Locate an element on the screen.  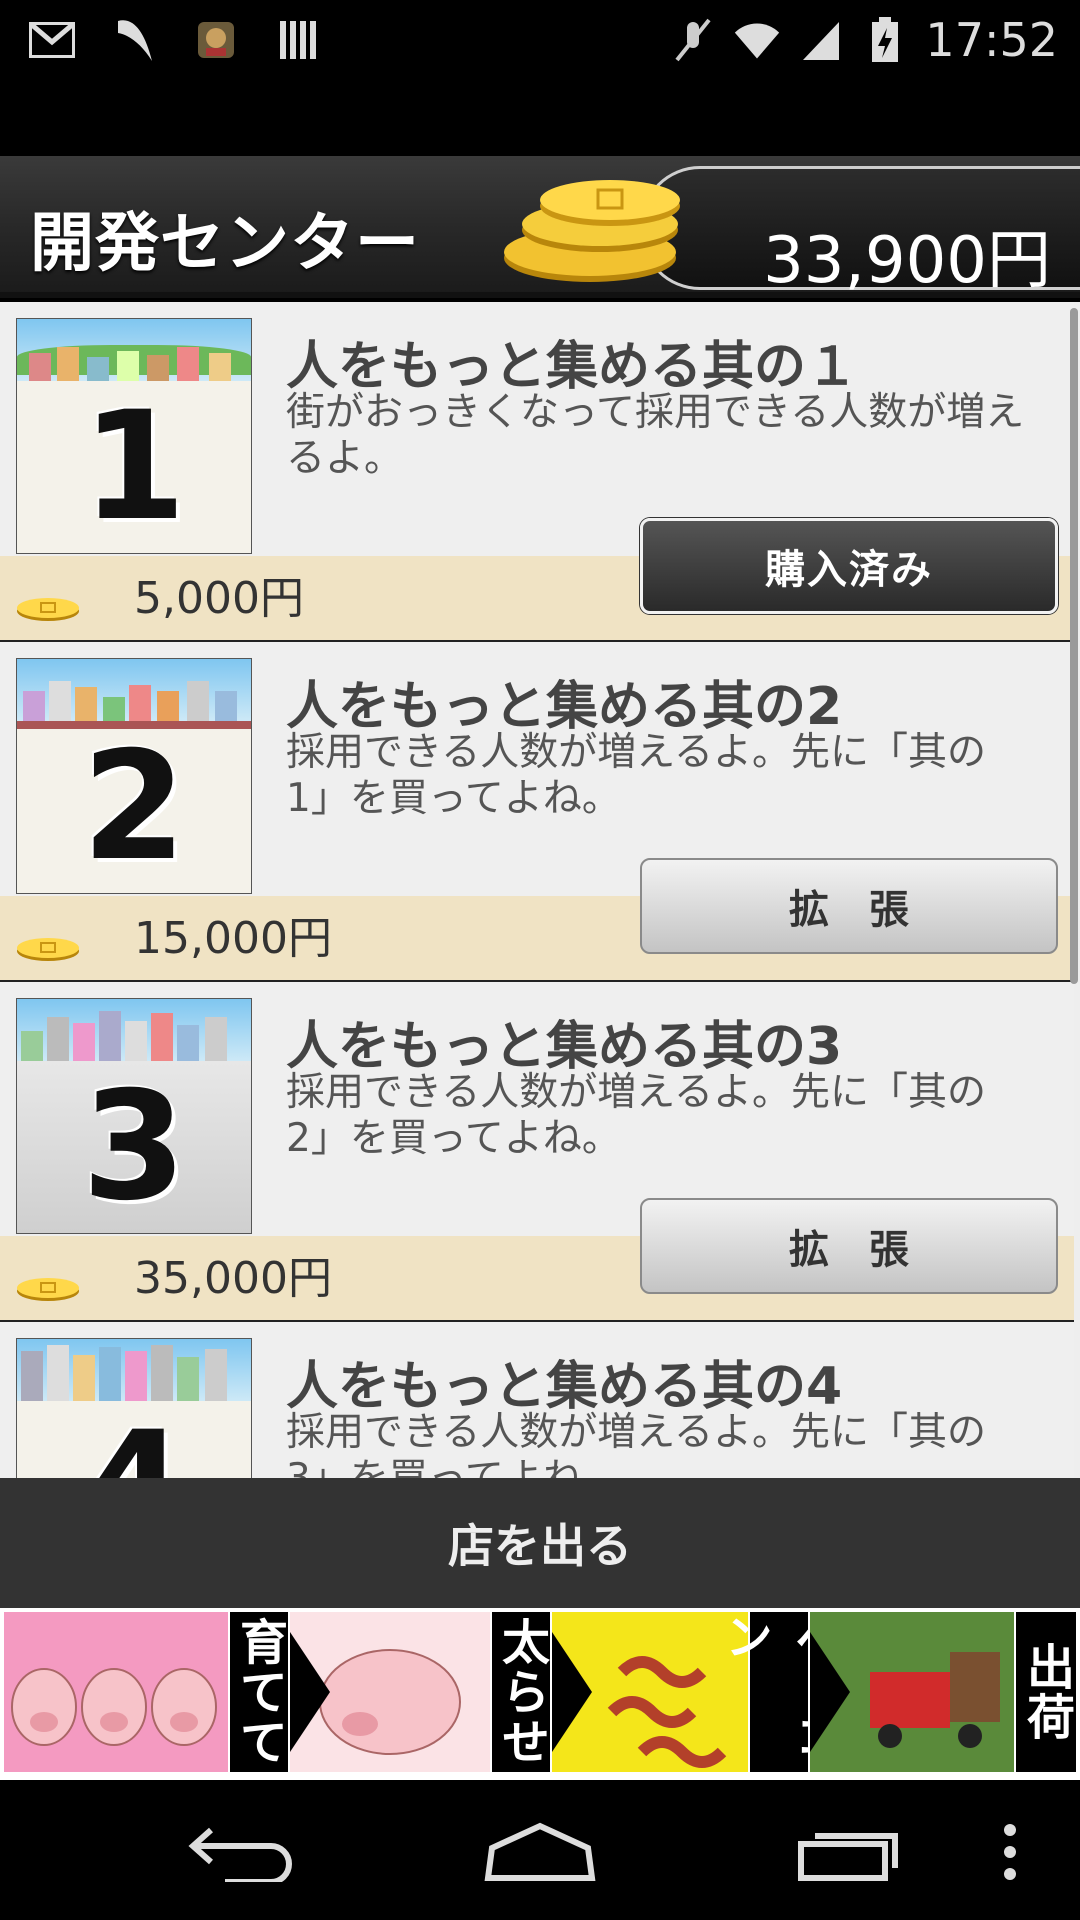
back-icon is located at coordinates (240, 1852).